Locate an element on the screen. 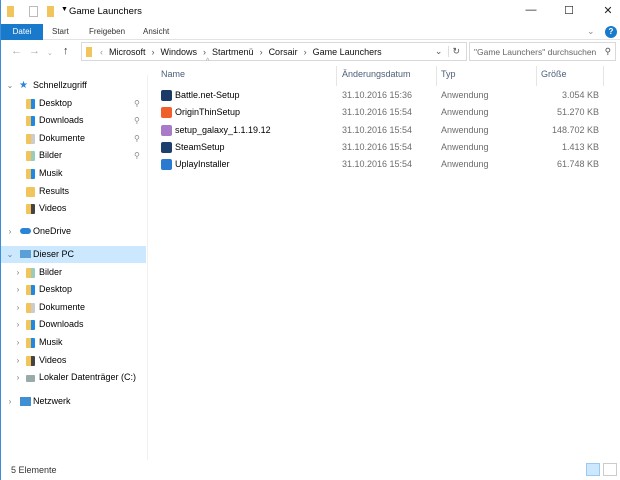  expand-ribbon-icon: ⌄ is located at coordinates (591, 31).